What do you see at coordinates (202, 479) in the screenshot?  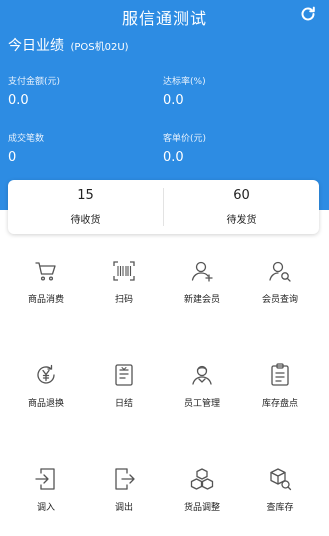 I see `goods-adjust-icon` at bounding box center [202, 479].